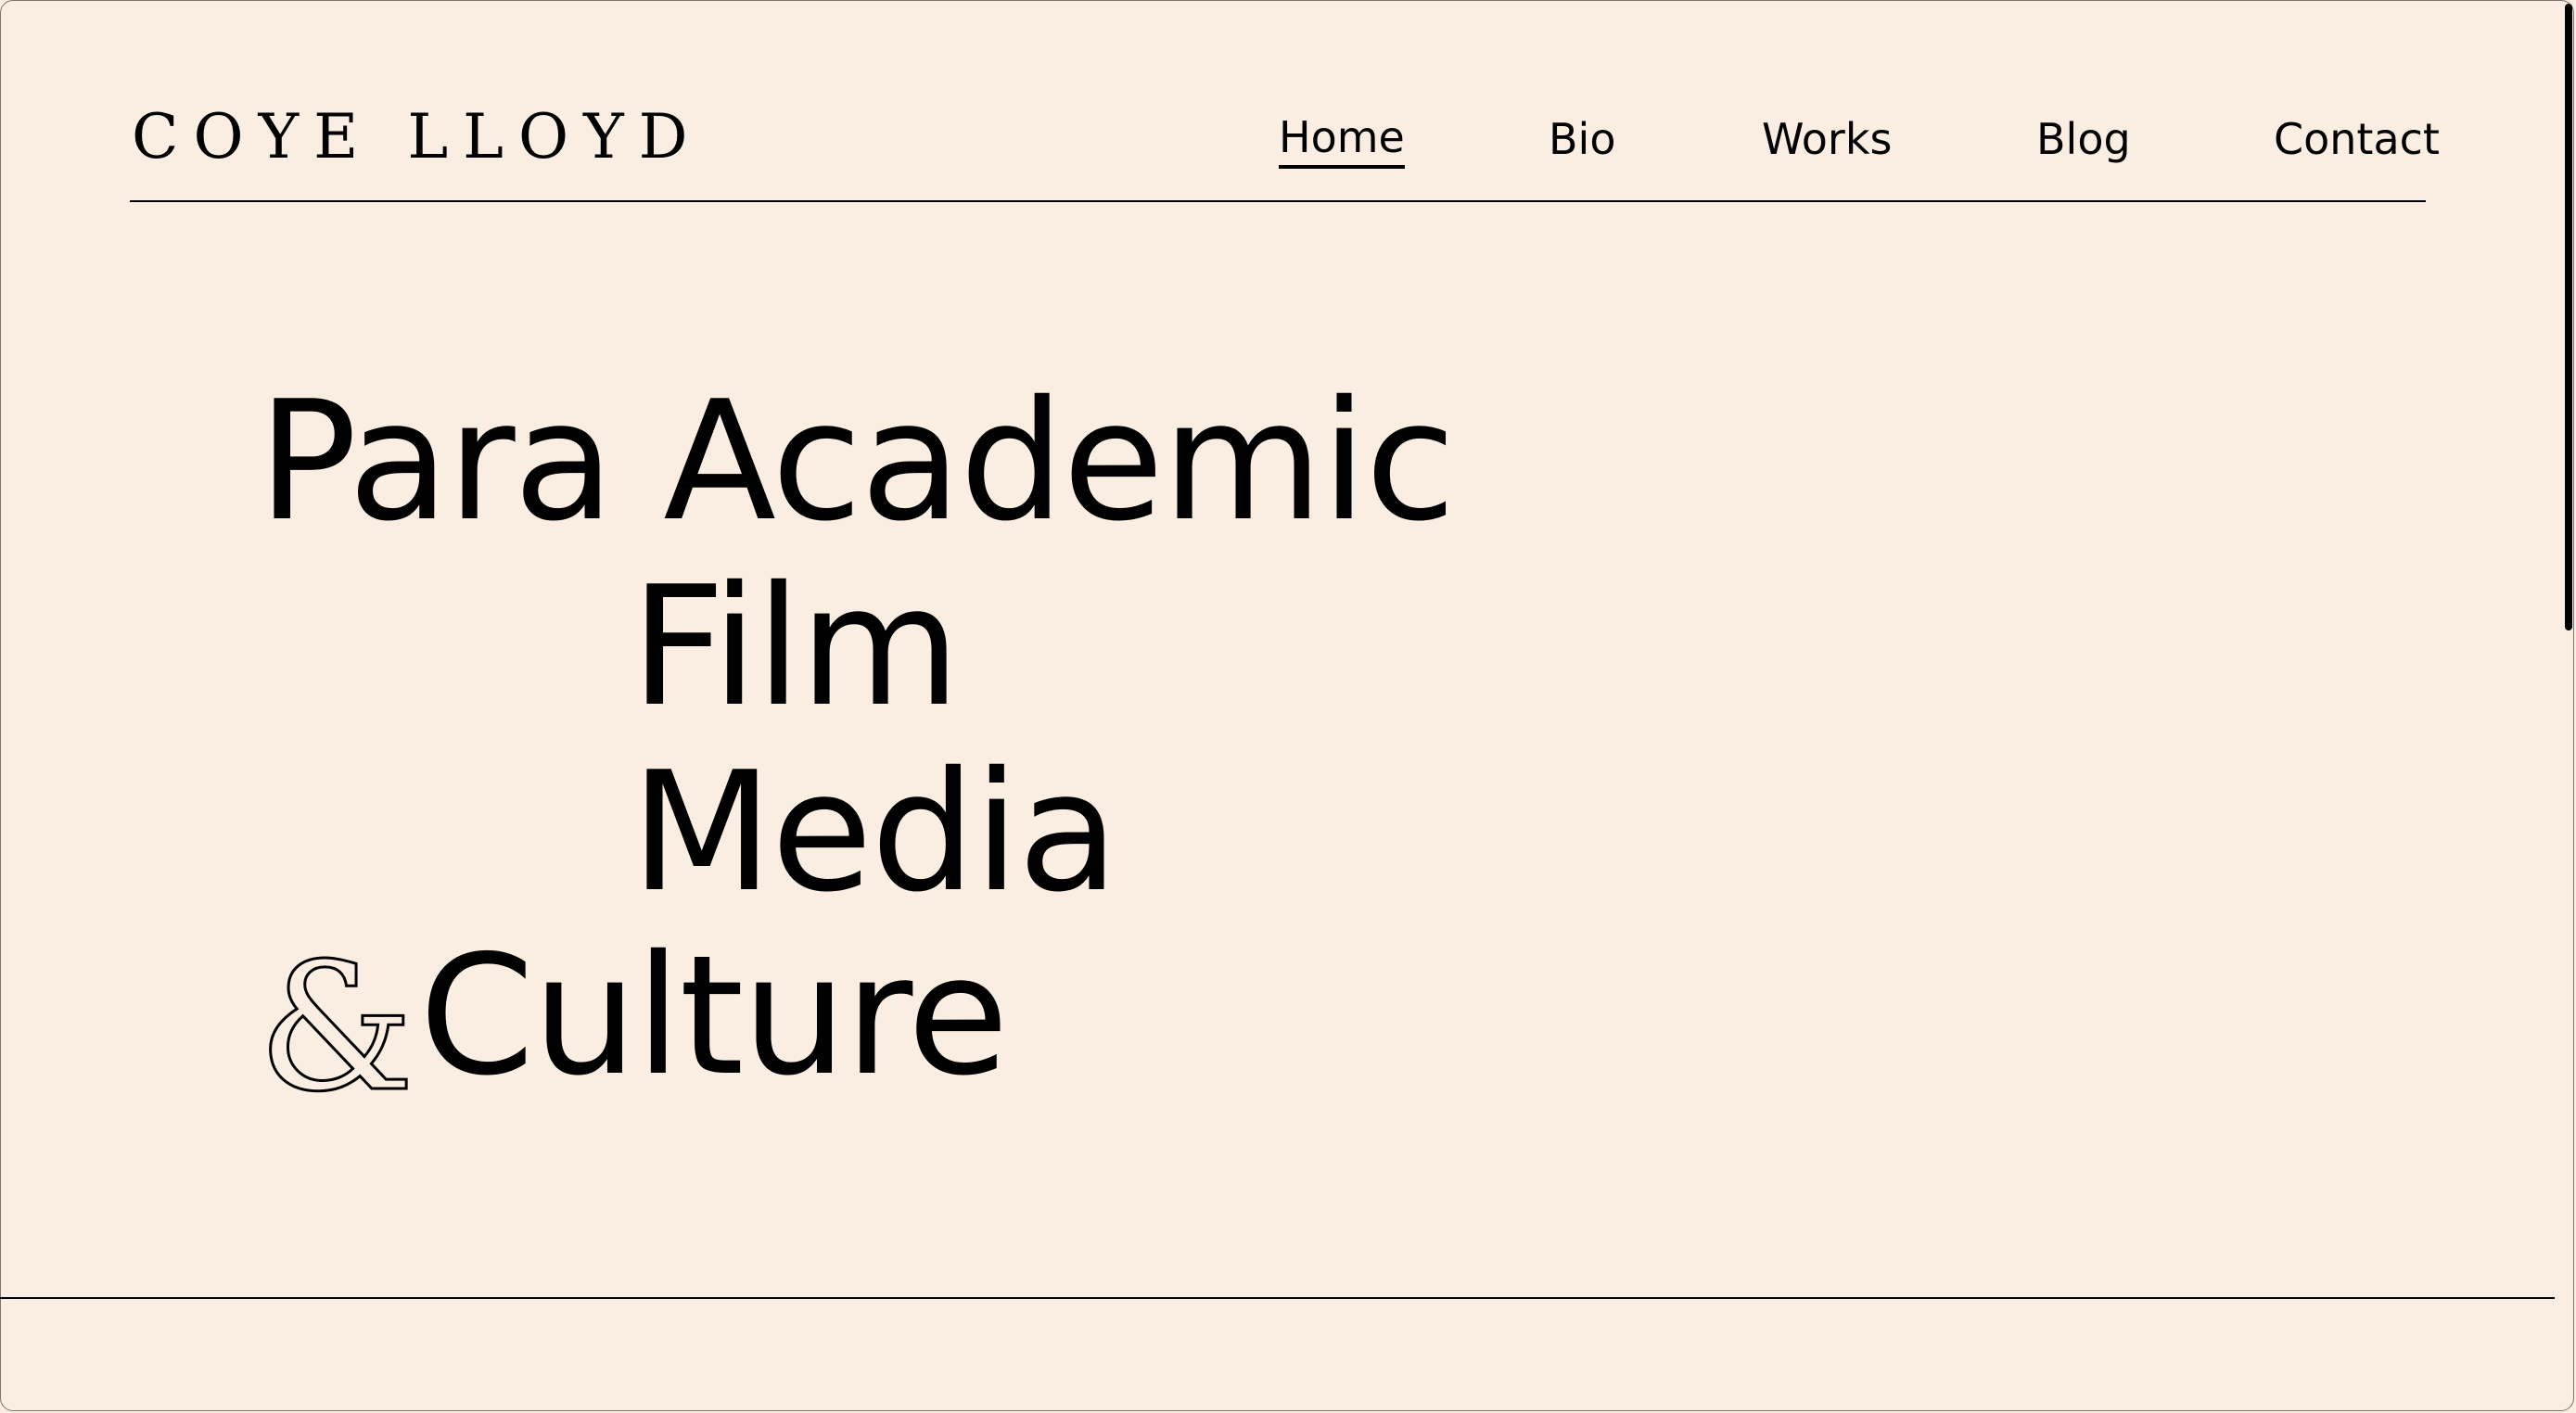  I want to click on scrollbar-thumb, so click(2568, 317).